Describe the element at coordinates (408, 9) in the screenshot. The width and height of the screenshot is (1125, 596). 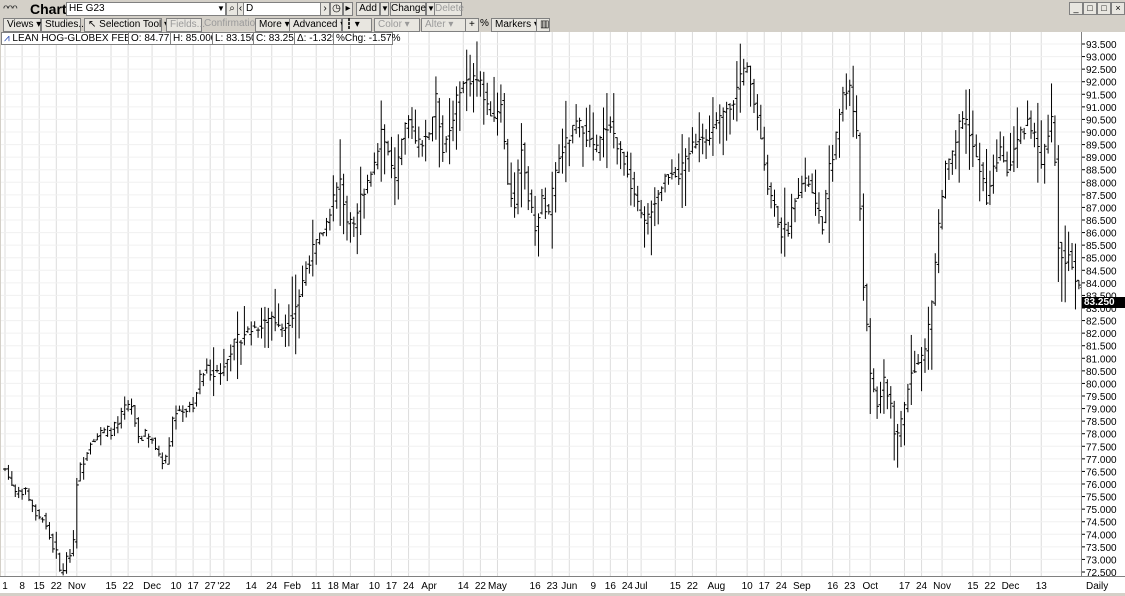
I see `change-button: Change` at that location.